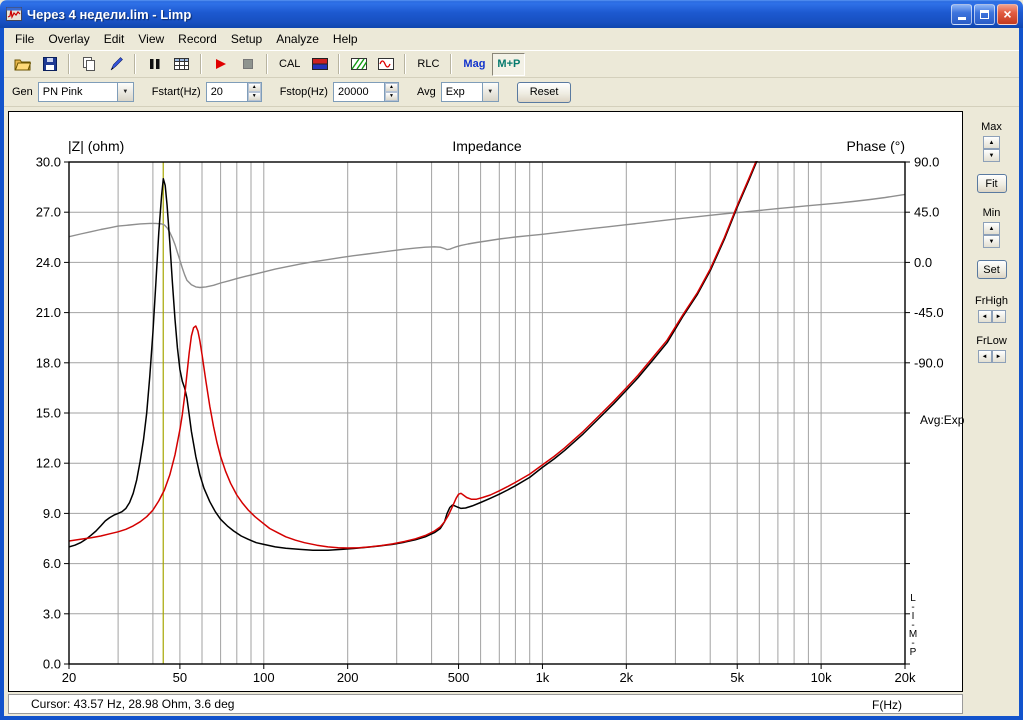 The width and height of the screenshot is (1023, 720). I want to click on graph-side-panel: Max ▲ ▼ Fit Min ▲ ▼ Set FrHigh ◄ ► FrLow, so click(991, 411).